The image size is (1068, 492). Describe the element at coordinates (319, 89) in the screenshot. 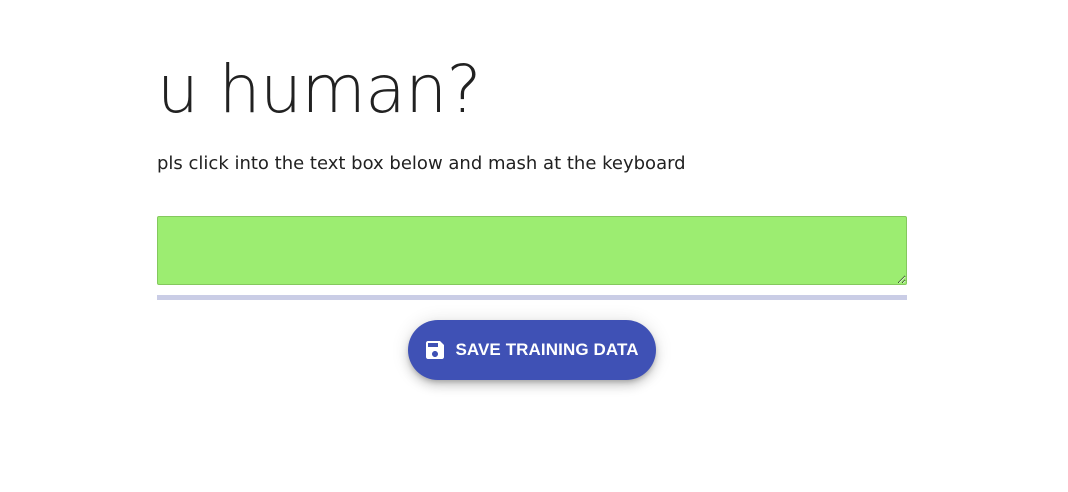

I see `page-title: u human?` at that location.